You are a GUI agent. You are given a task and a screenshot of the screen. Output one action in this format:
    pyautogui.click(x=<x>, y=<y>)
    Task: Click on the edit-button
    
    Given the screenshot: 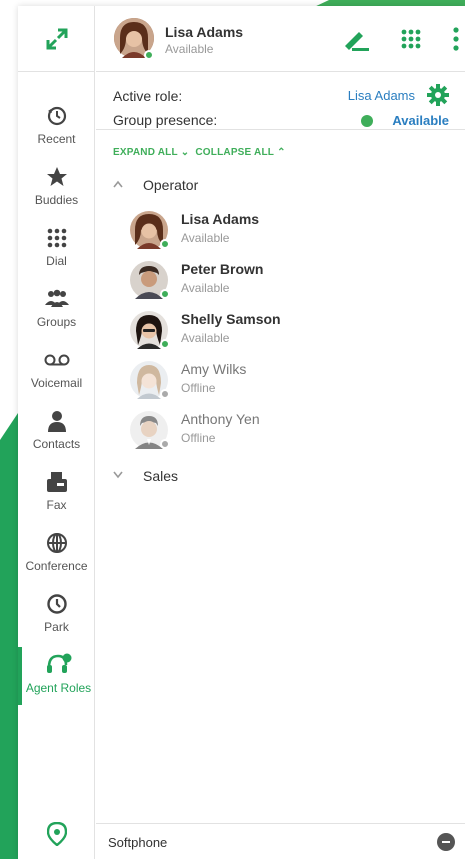 What is the action you would take?
    pyautogui.click(x=356, y=39)
    